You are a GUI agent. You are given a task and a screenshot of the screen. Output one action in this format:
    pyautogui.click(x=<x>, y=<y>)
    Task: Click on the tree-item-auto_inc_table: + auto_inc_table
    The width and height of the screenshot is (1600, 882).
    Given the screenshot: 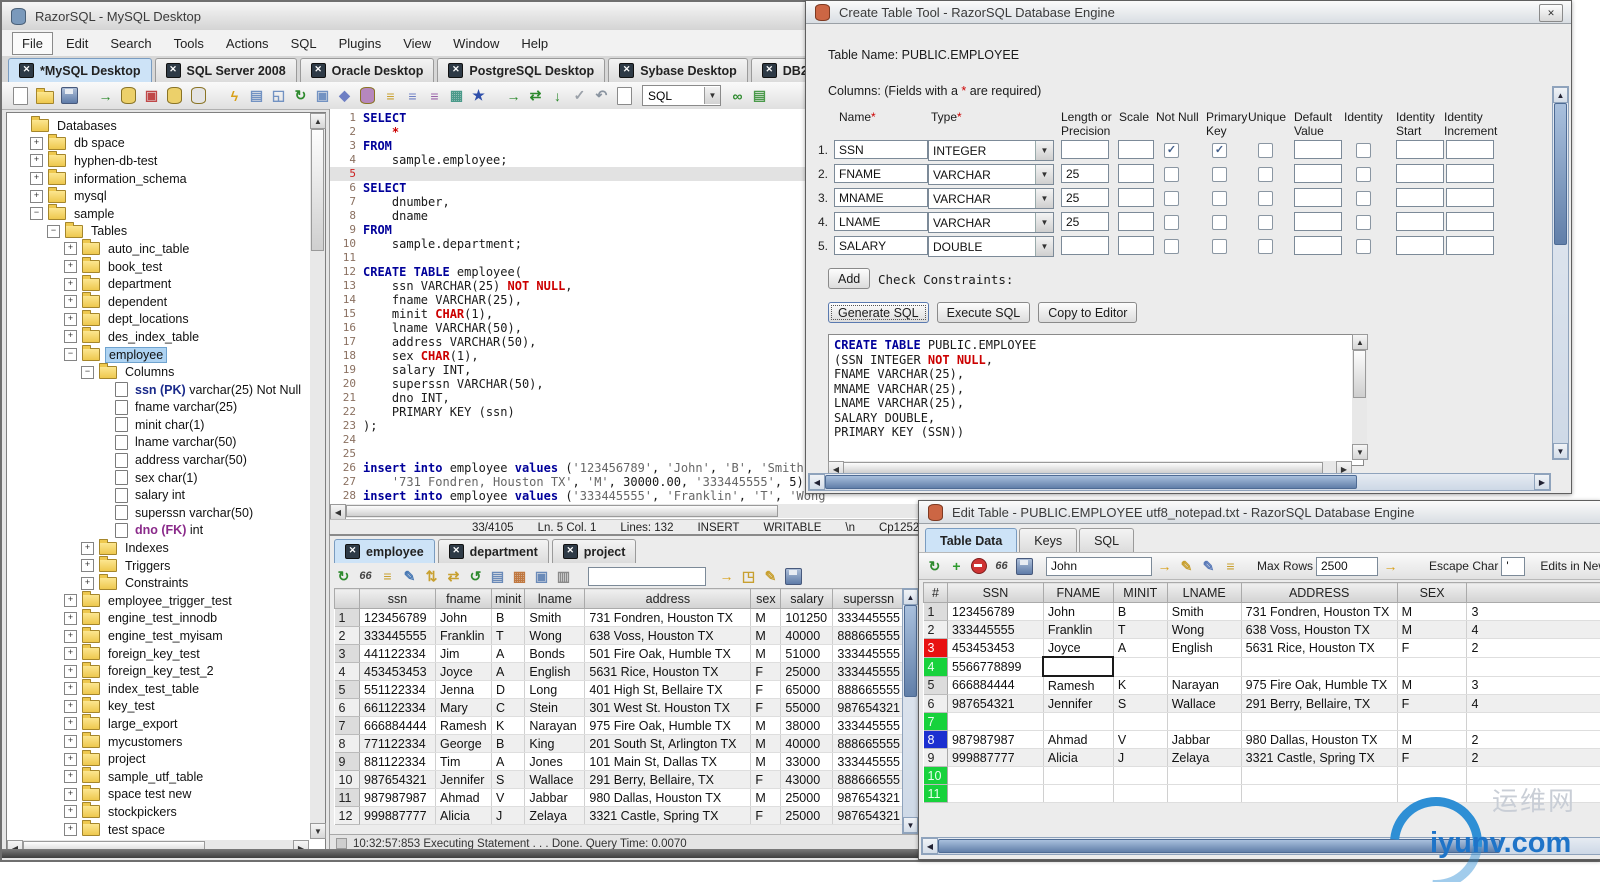 What is the action you would take?
    pyautogui.click(x=158, y=248)
    